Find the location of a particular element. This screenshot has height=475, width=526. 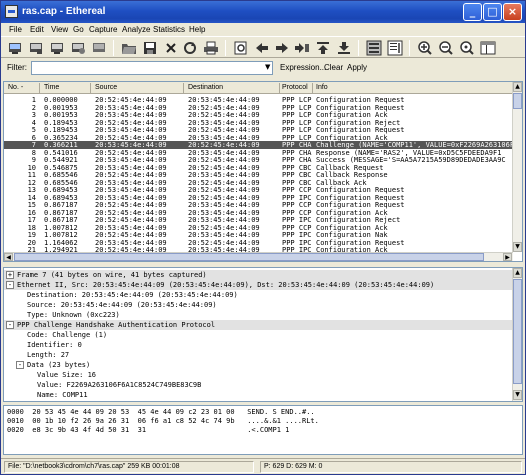

pane-splitter-top is located at coordinates (263, 264).